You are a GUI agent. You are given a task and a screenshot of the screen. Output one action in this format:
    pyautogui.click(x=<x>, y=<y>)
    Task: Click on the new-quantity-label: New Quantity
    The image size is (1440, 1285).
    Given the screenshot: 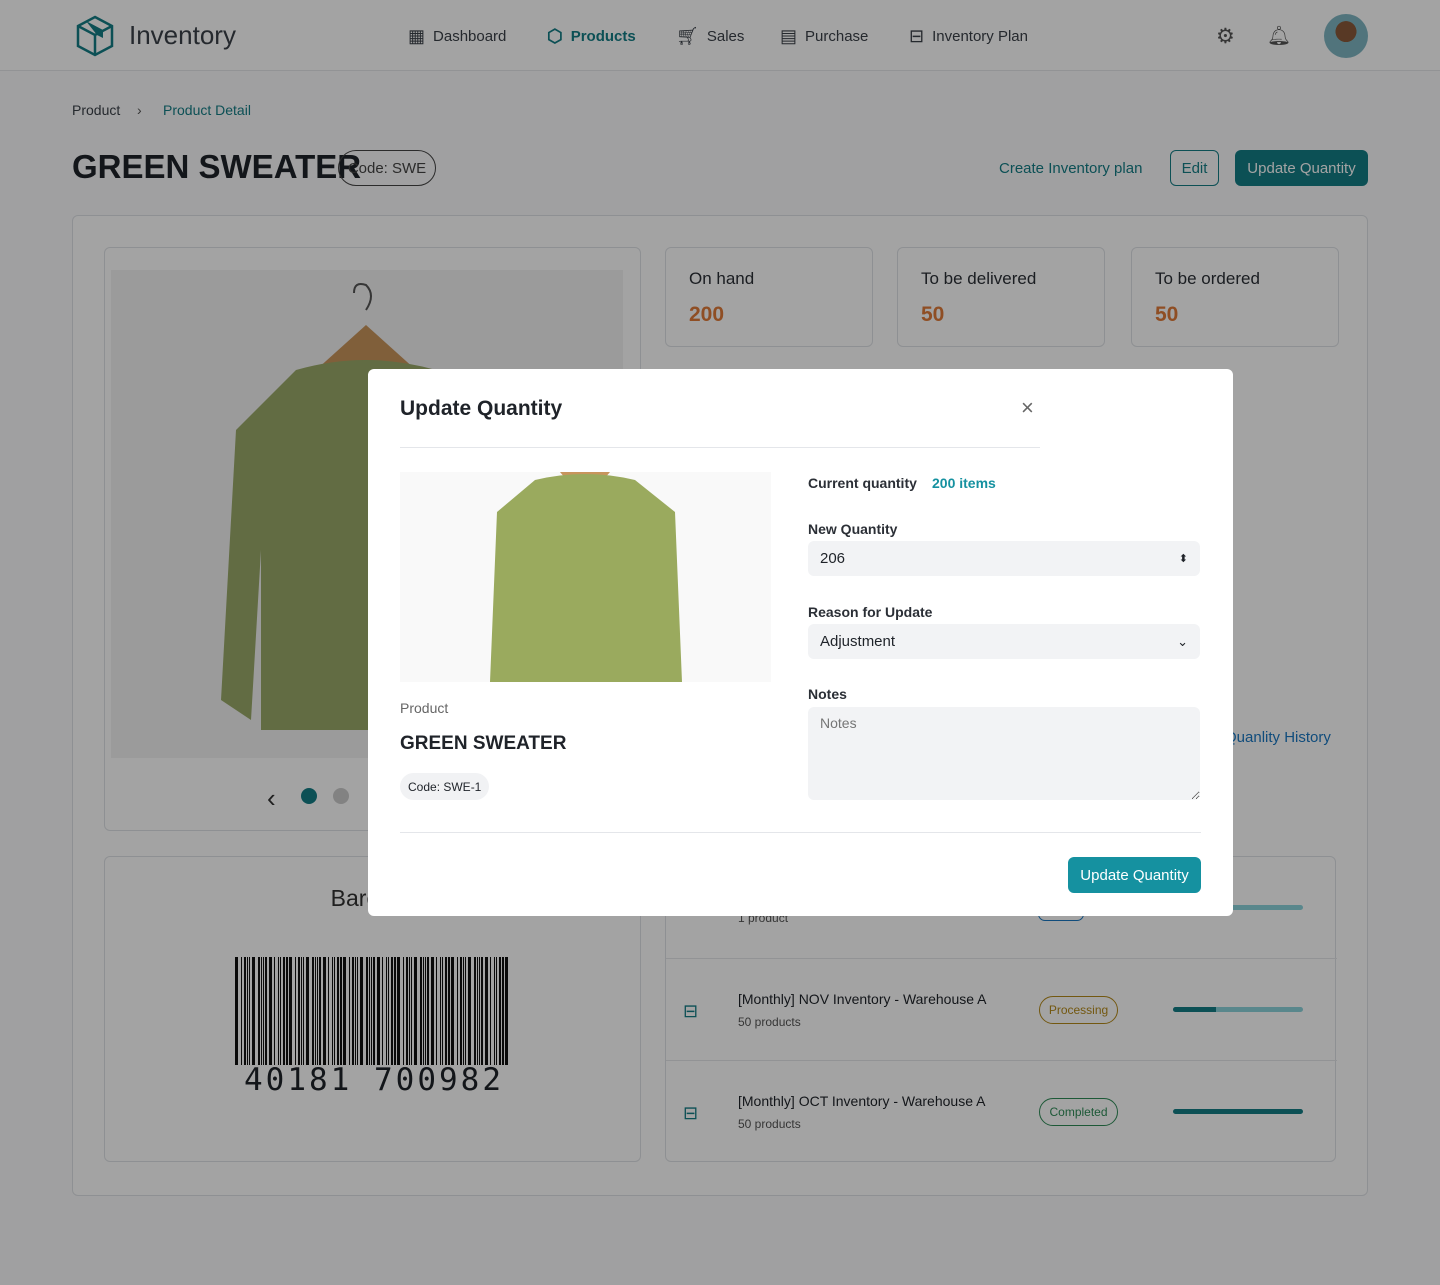 What is the action you would take?
    pyautogui.click(x=853, y=529)
    